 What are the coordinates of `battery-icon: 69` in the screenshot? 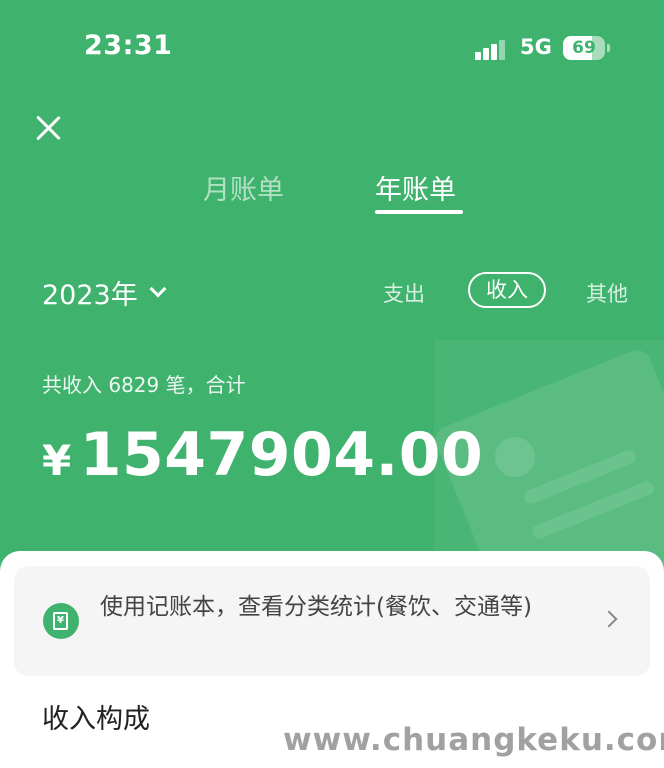 It's located at (584, 48).